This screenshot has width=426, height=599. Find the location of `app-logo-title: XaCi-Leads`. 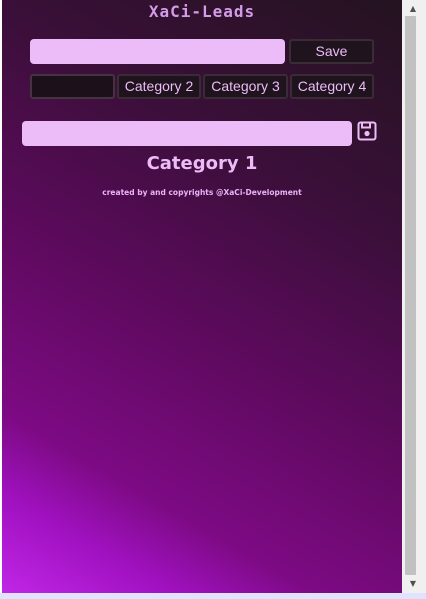

app-logo-title: XaCi-Leads is located at coordinates (202, 11).